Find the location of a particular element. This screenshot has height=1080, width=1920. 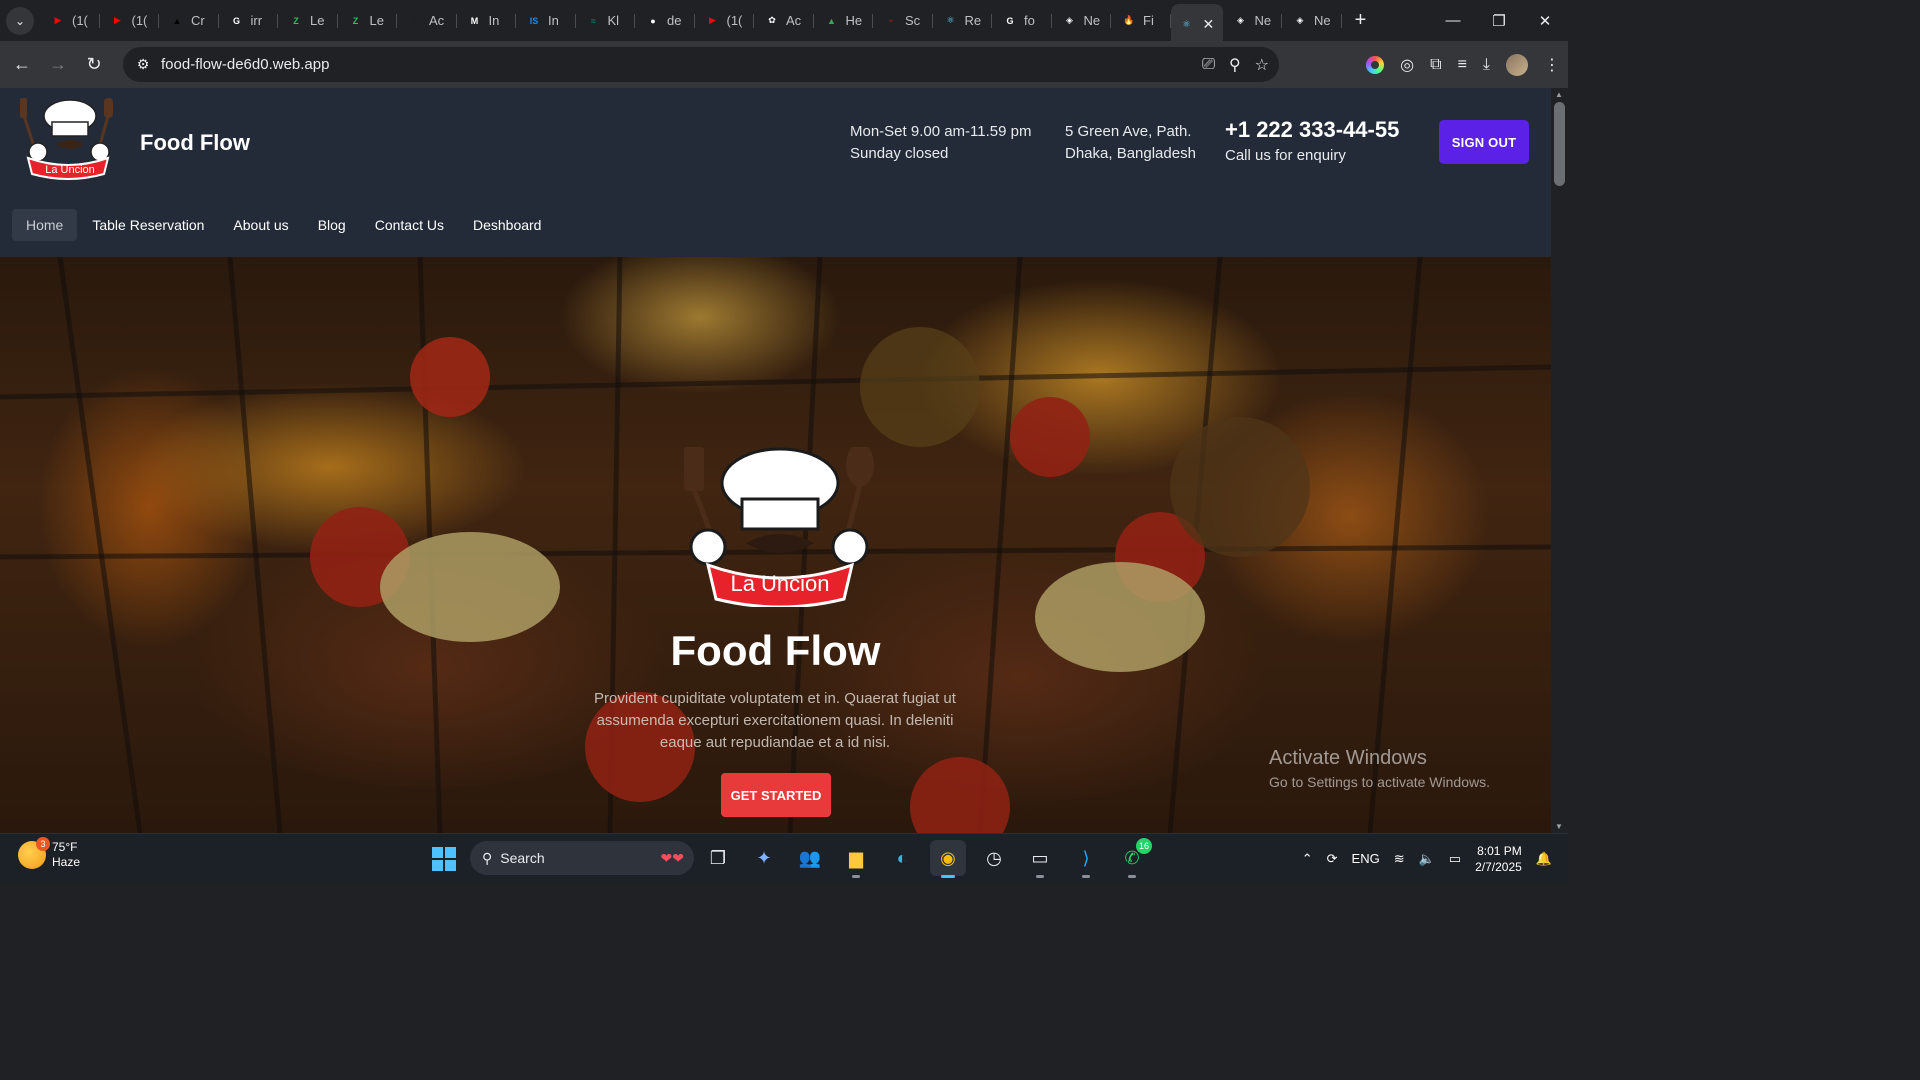

gmail-icon: M is located at coordinates (474, 20).